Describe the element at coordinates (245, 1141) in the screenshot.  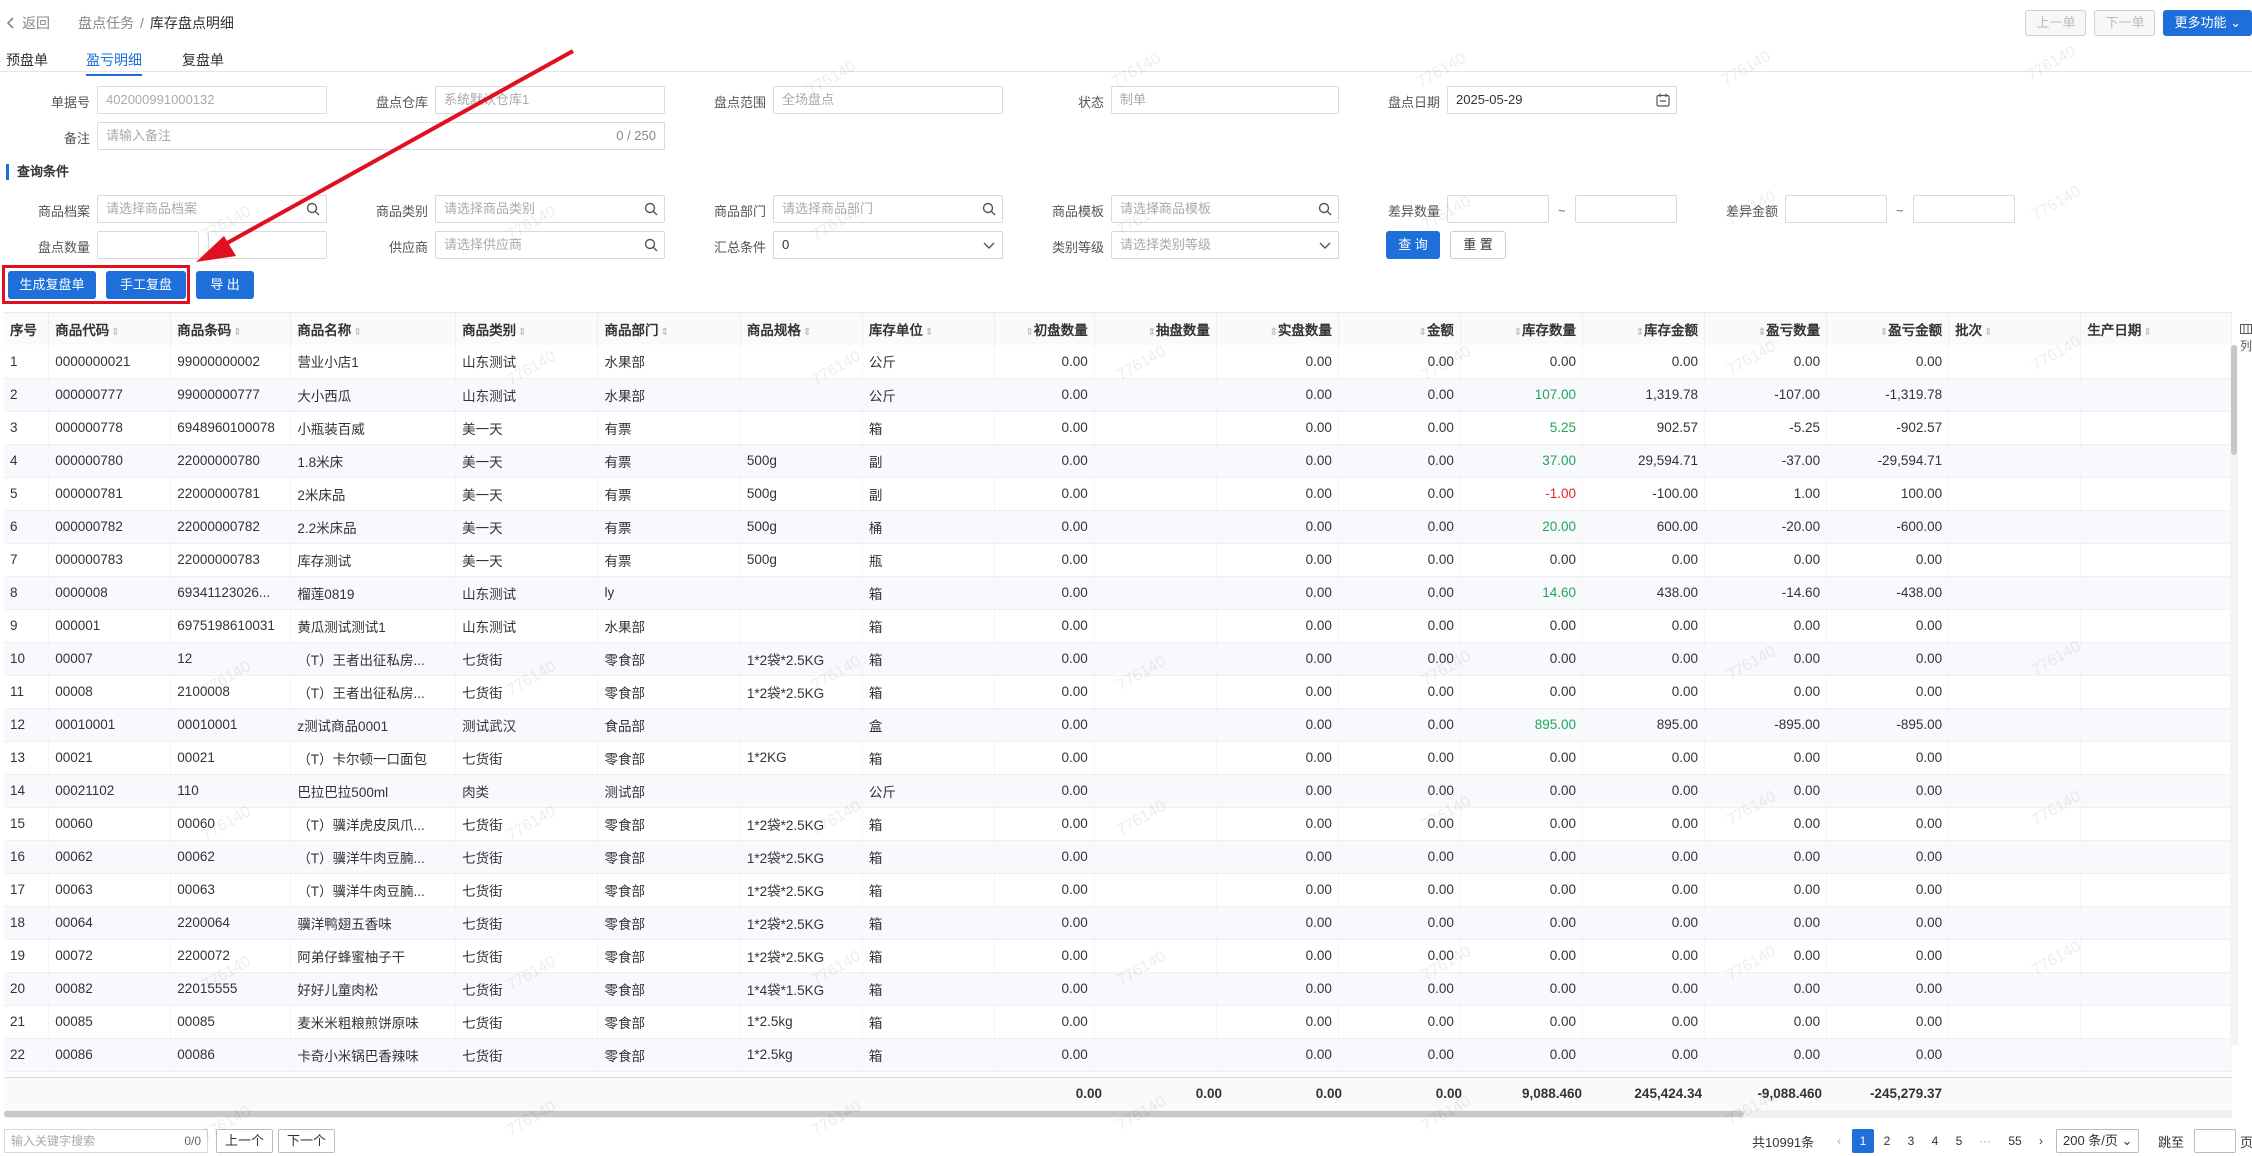
I see `prev-match-button: 上一个` at that location.